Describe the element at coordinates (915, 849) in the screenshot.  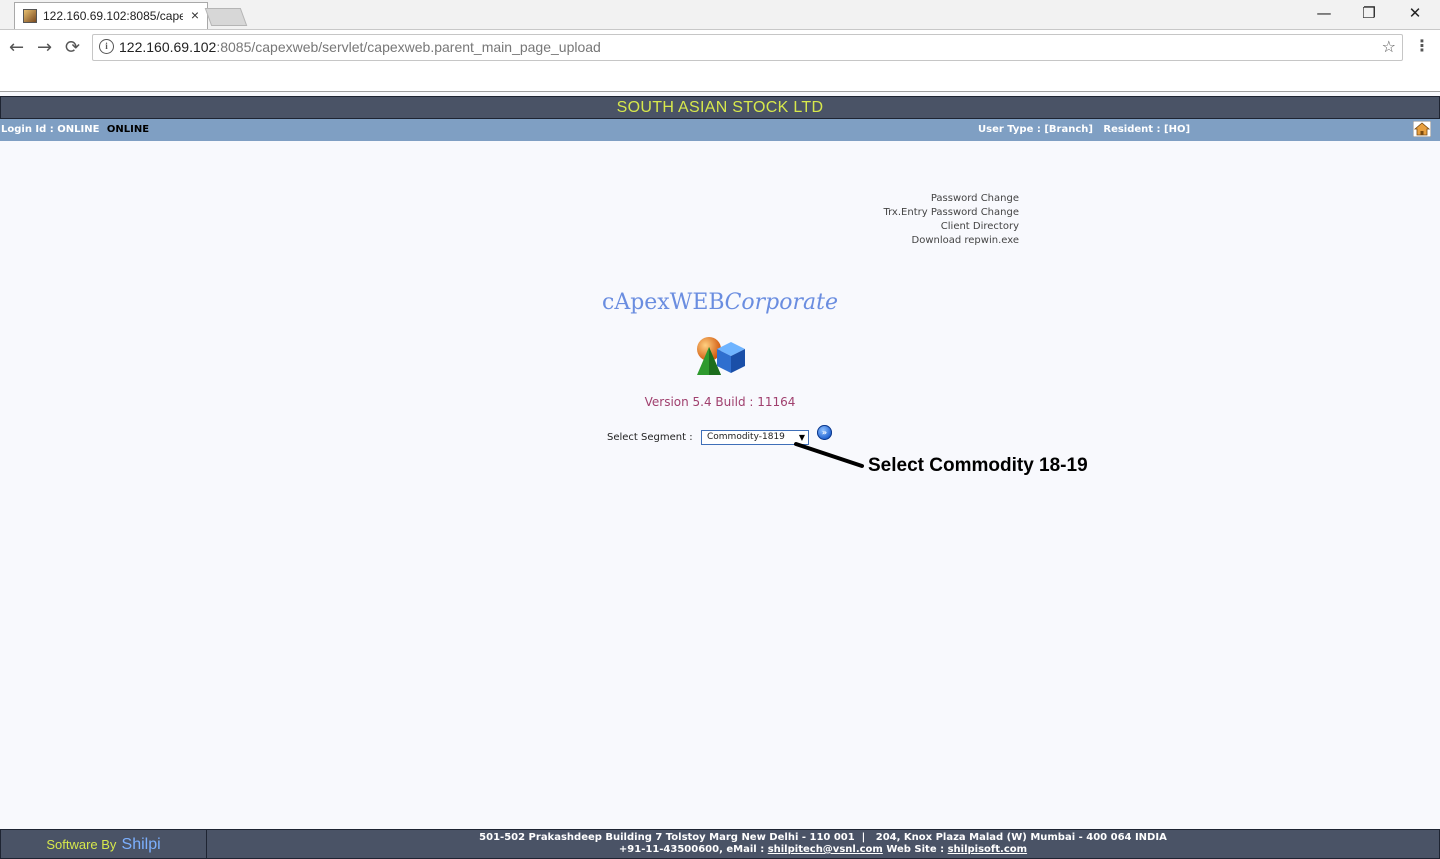
I see `website-label: Web Site :` at that location.